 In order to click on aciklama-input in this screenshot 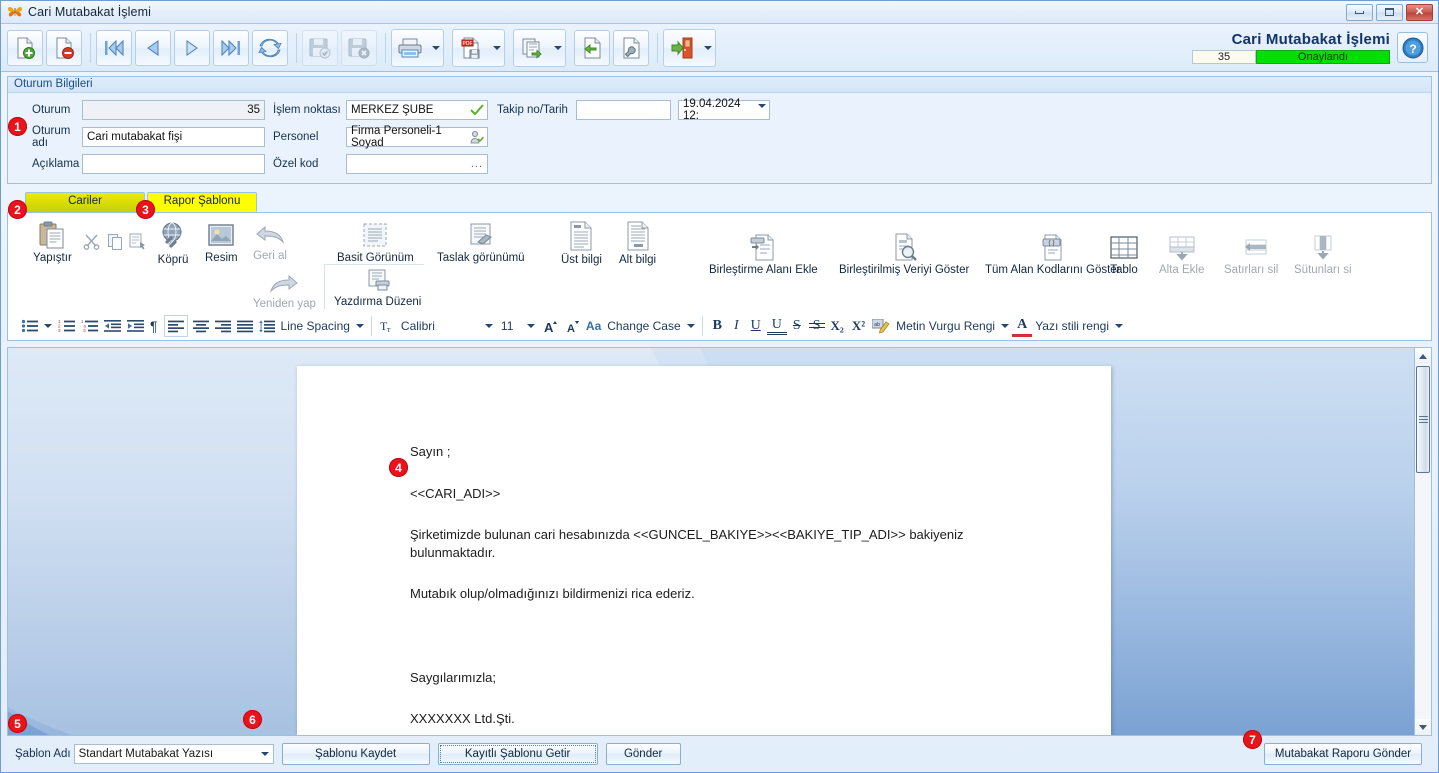, I will do `click(173, 164)`.